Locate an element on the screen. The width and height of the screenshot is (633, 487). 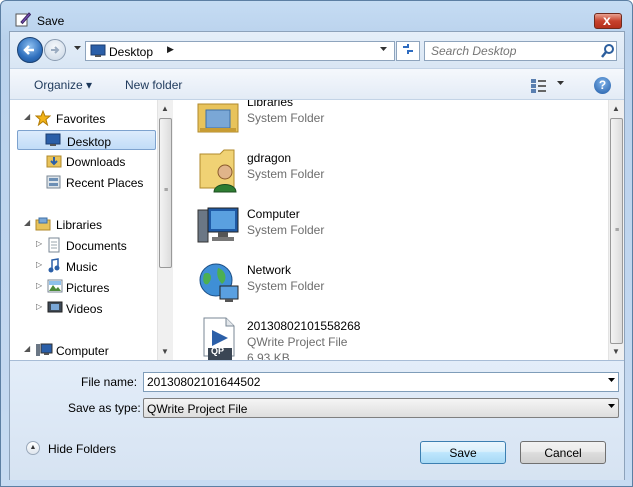
file-name-dropdown-icon is located at coordinates (611, 380).